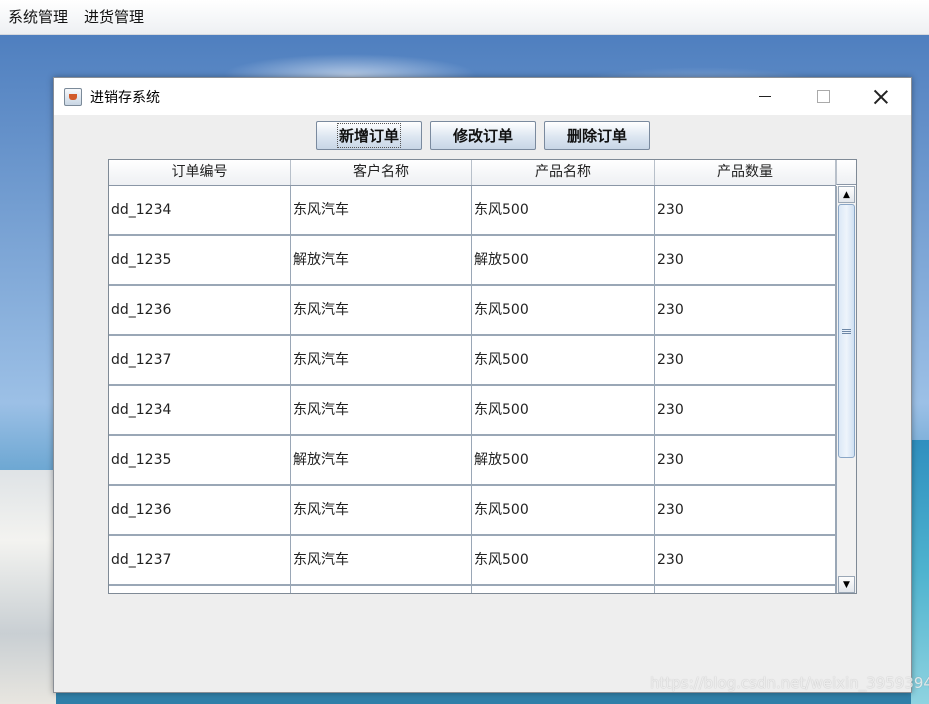 Image resolution: width=929 pixels, height=704 pixels. I want to click on table-row, so click(472, 589).